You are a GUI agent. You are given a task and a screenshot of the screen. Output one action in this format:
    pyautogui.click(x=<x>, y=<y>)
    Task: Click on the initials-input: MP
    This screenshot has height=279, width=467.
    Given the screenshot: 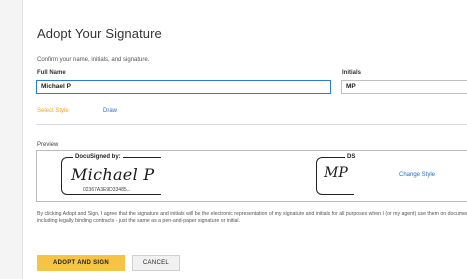 What is the action you would take?
    pyautogui.click(x=404, y=87)
    